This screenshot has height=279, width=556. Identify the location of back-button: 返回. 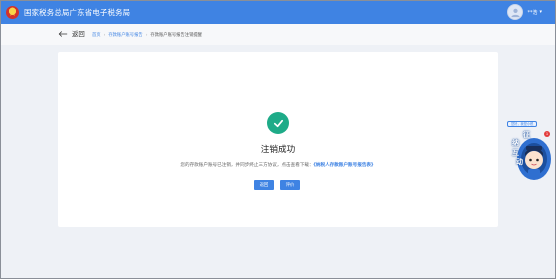
(71, 33).